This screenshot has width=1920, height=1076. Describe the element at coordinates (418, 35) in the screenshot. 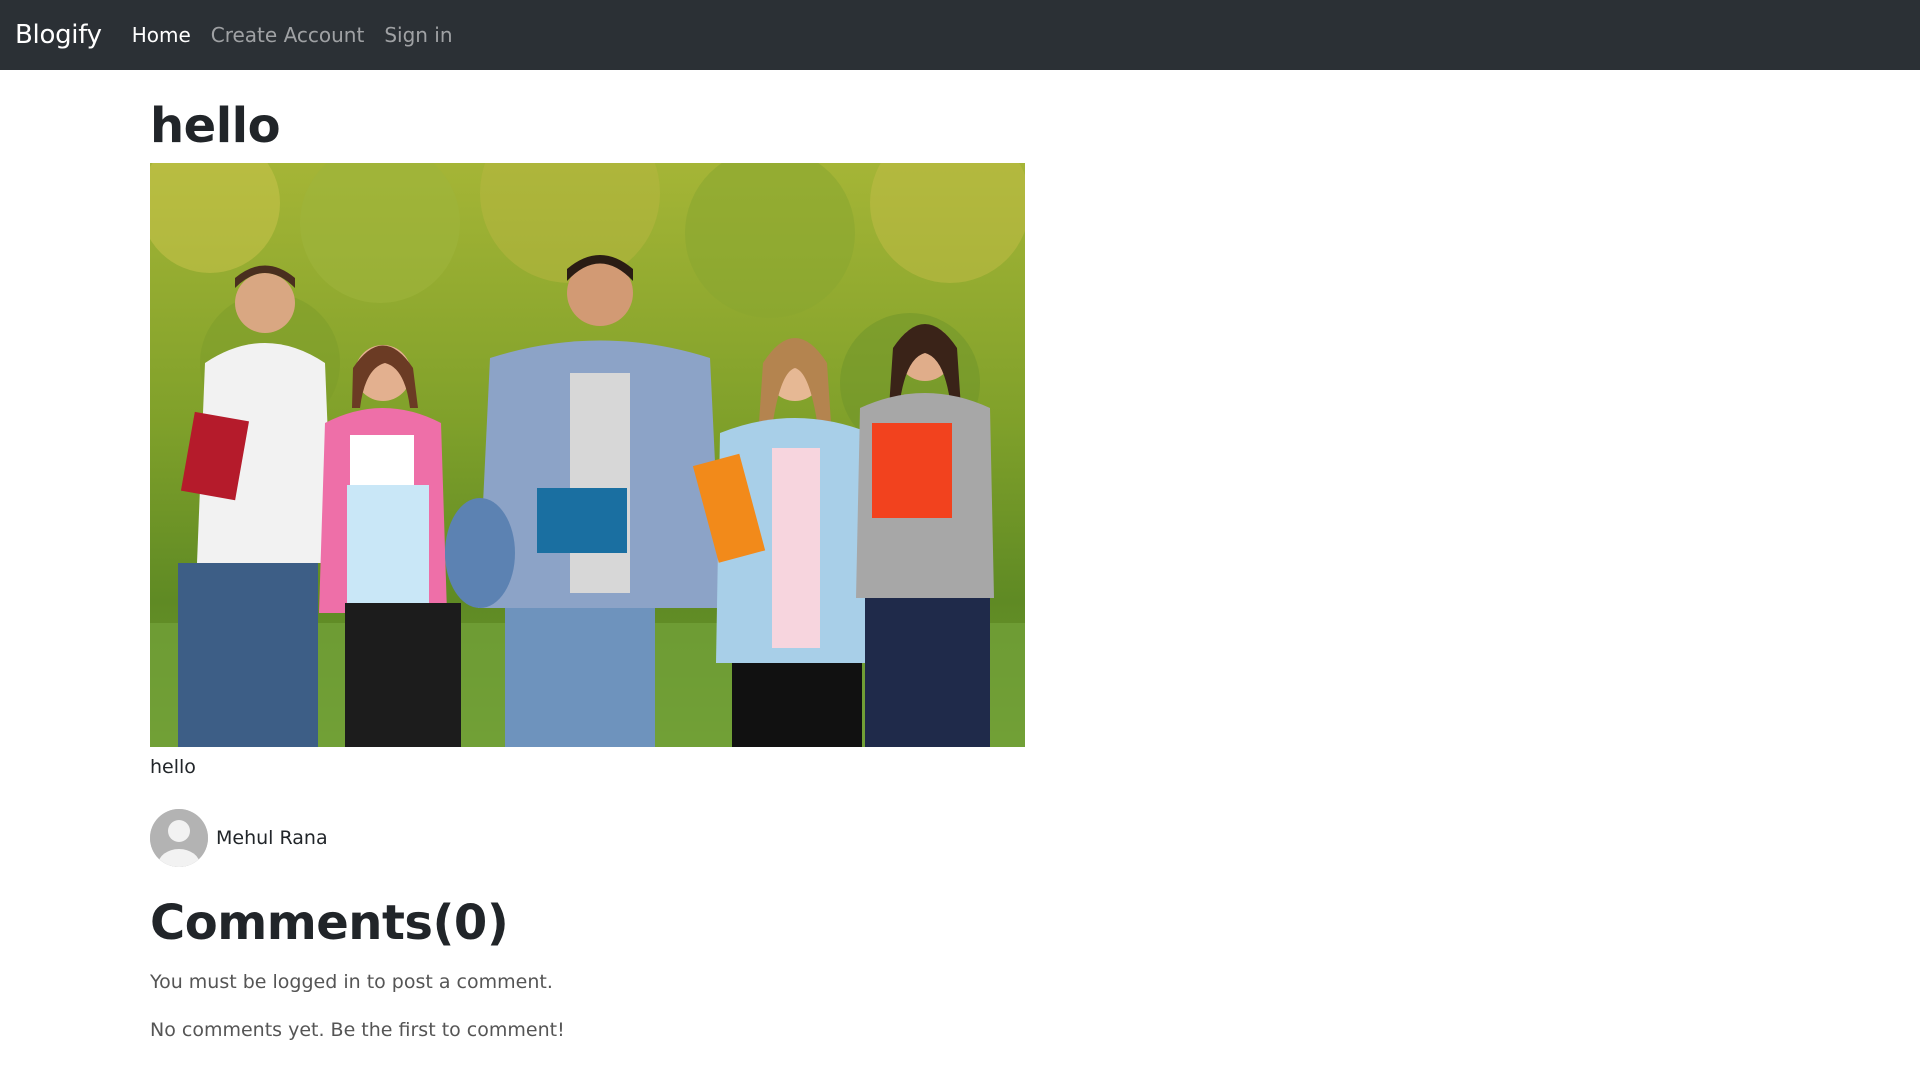

I see `nav-sign-in-link: Sign in` at that location.